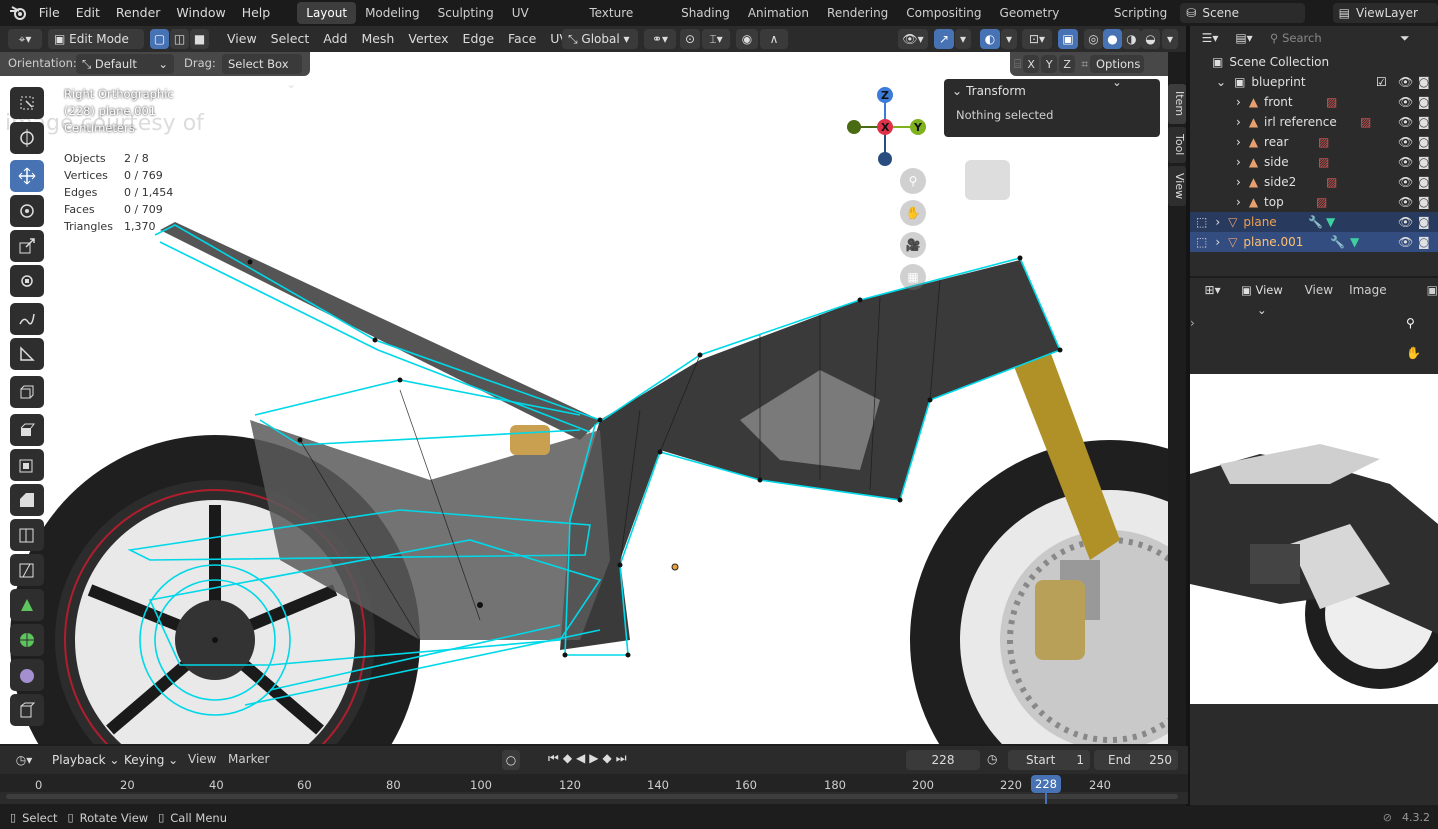 This screenshot has height=829, width=1438. What do you see at coordinates (1242, 13) in the screenshot?
I see `scene-selector: ⛁ Scene` at bounding box center [1242, 13].